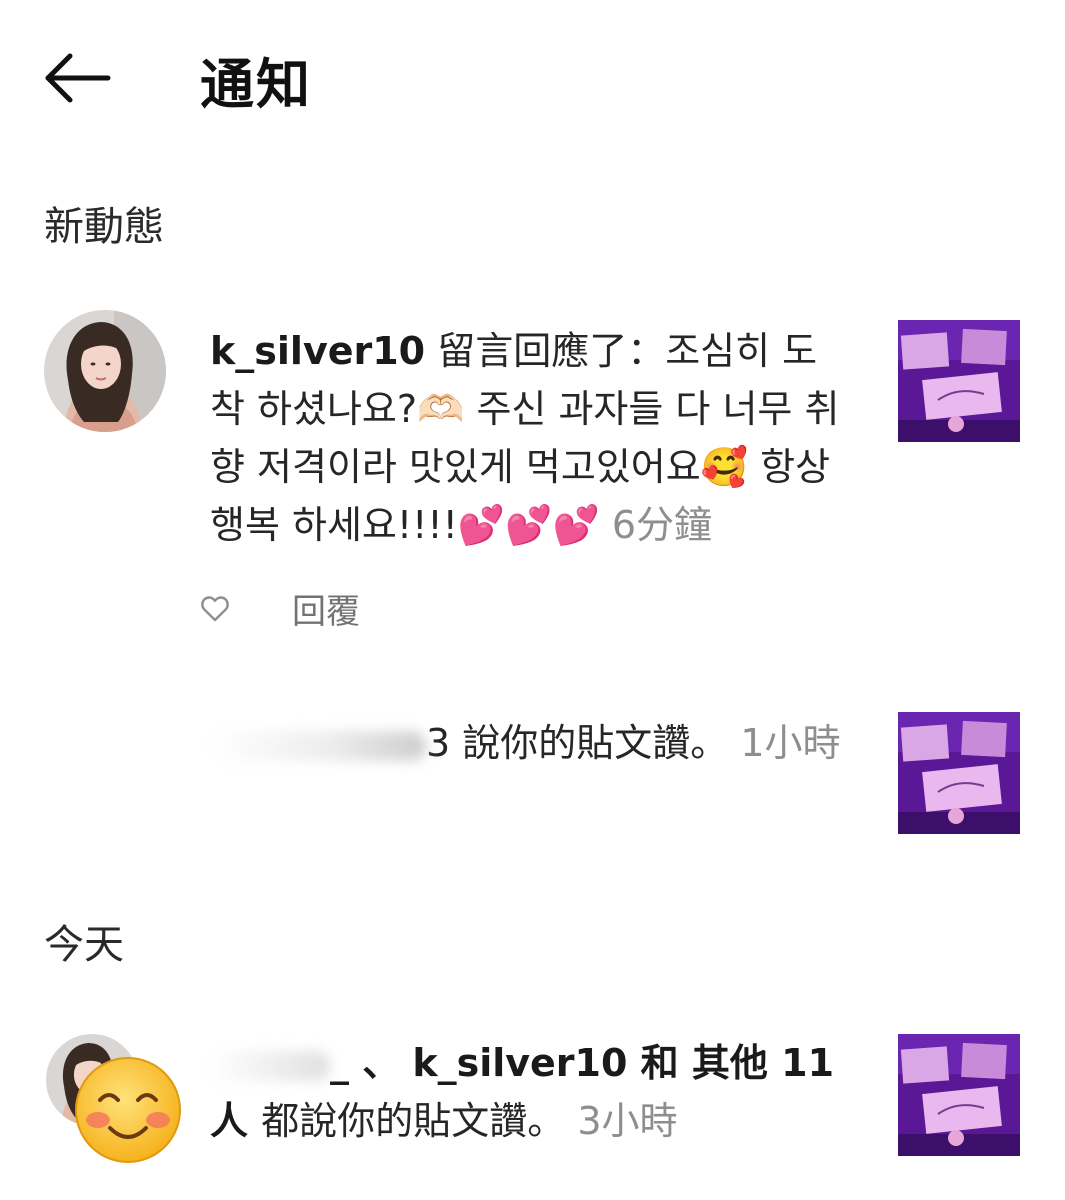 The width and height of the screenshot is (1065, 1200). I want to click on section-label-new: 新動態, so click(104, 227).